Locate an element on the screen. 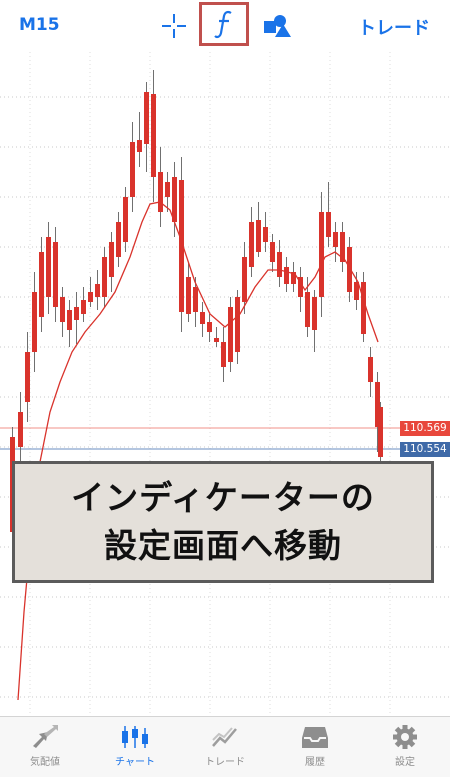 The height and width of the screenshot is (777, 450). quotes-icon is located at coordinates (45, 736).